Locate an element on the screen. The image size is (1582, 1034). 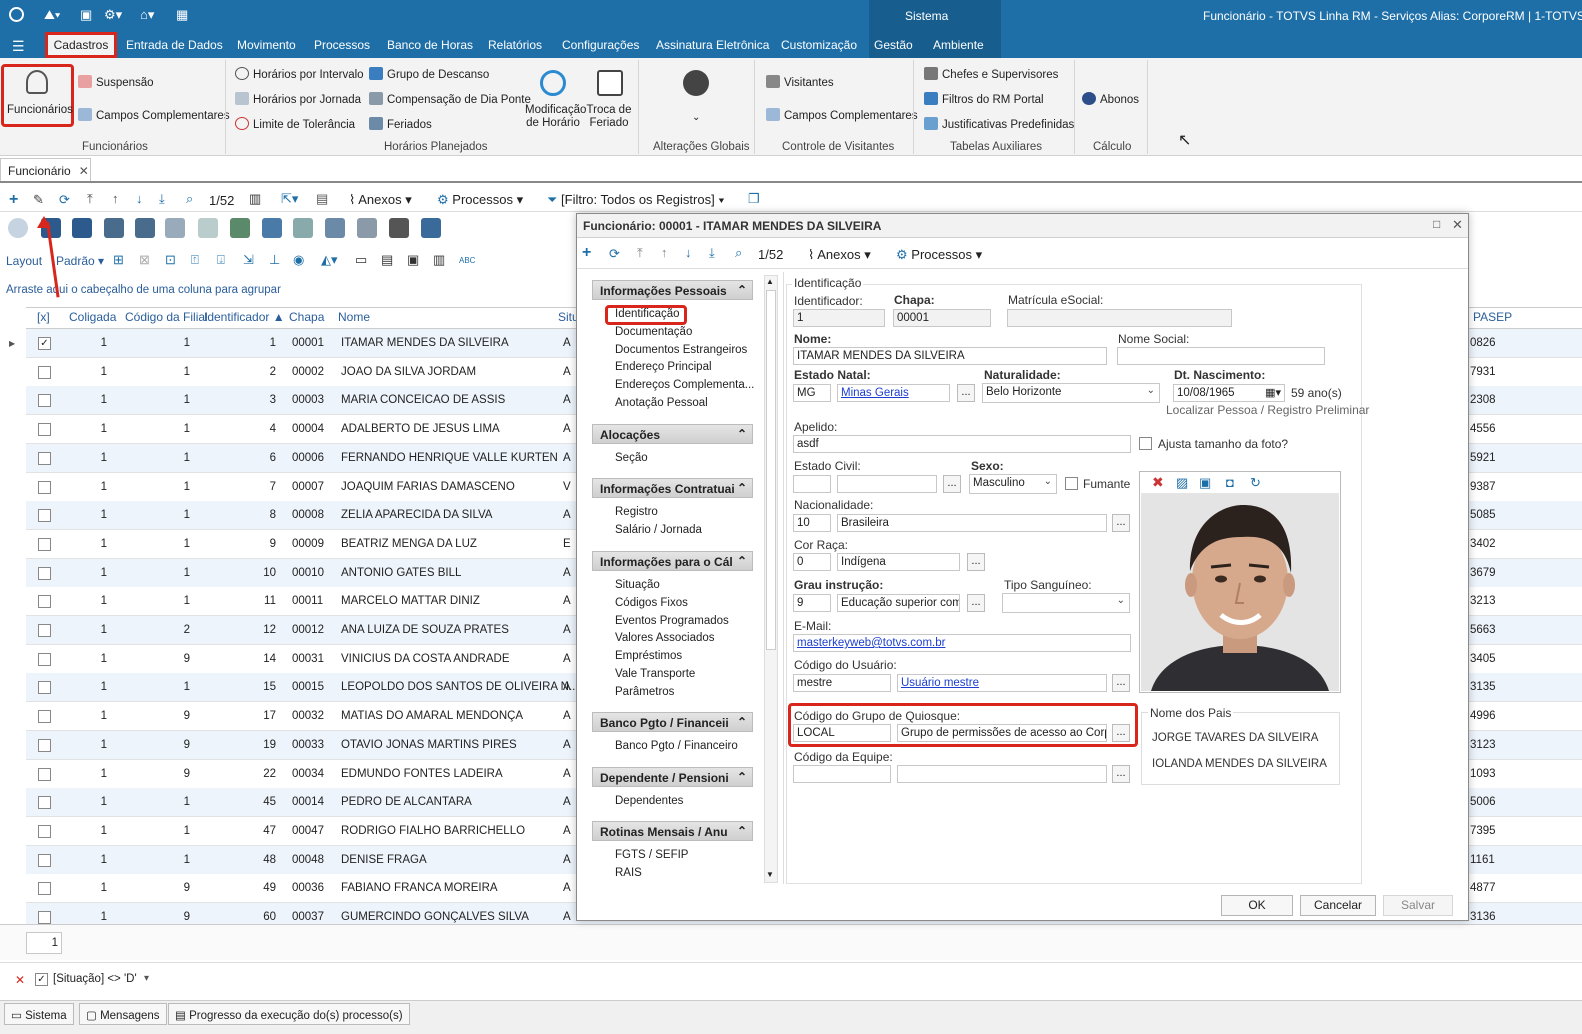
identificador-field: 1 is located at coordinates (839, 318).